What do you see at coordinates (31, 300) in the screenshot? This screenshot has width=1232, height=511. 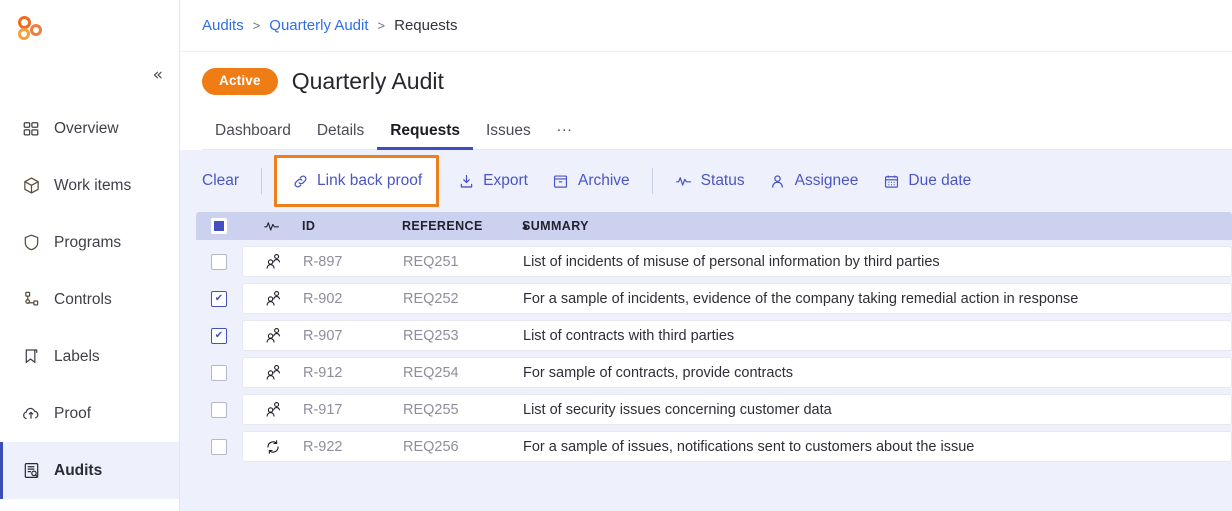 I see `sitemap-icon` at bounding box center [31, 300].